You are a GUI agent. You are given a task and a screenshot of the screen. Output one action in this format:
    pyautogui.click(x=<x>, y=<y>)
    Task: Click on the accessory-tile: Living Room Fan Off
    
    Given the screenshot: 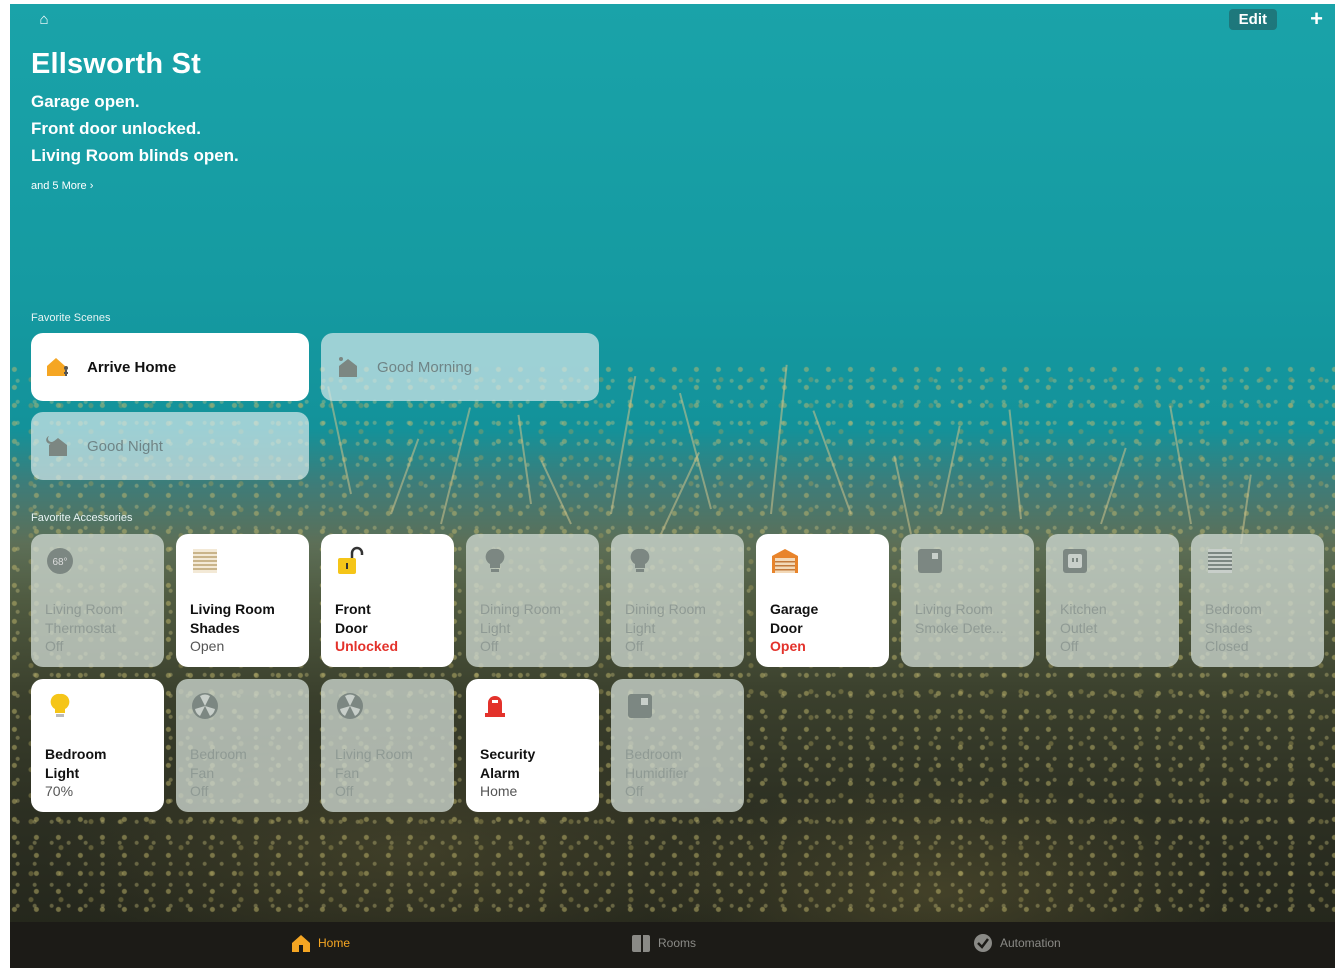 What is the action you would take?
    pyautogui.click(x=387, y=745)
    